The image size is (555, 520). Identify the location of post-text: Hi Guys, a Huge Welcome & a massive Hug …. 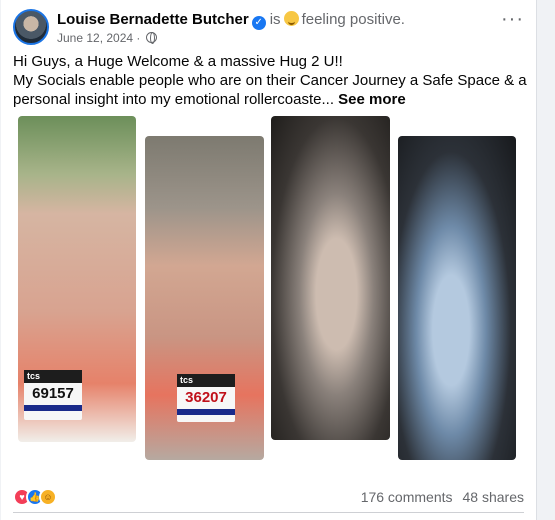
(273, 80).